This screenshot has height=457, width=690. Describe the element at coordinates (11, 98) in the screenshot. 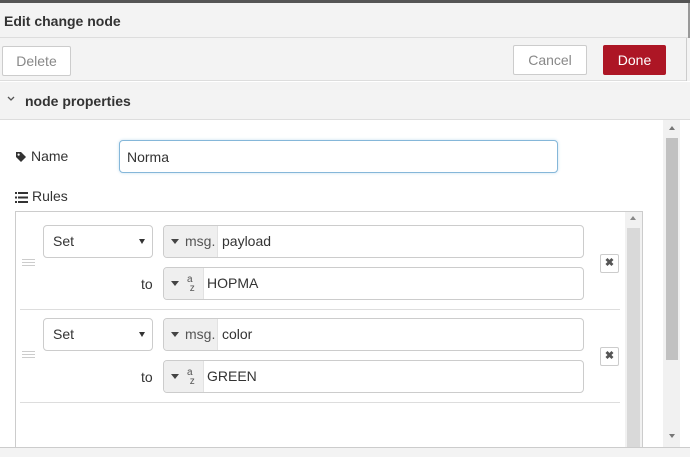

I see `chevron-down-icon` at that location.